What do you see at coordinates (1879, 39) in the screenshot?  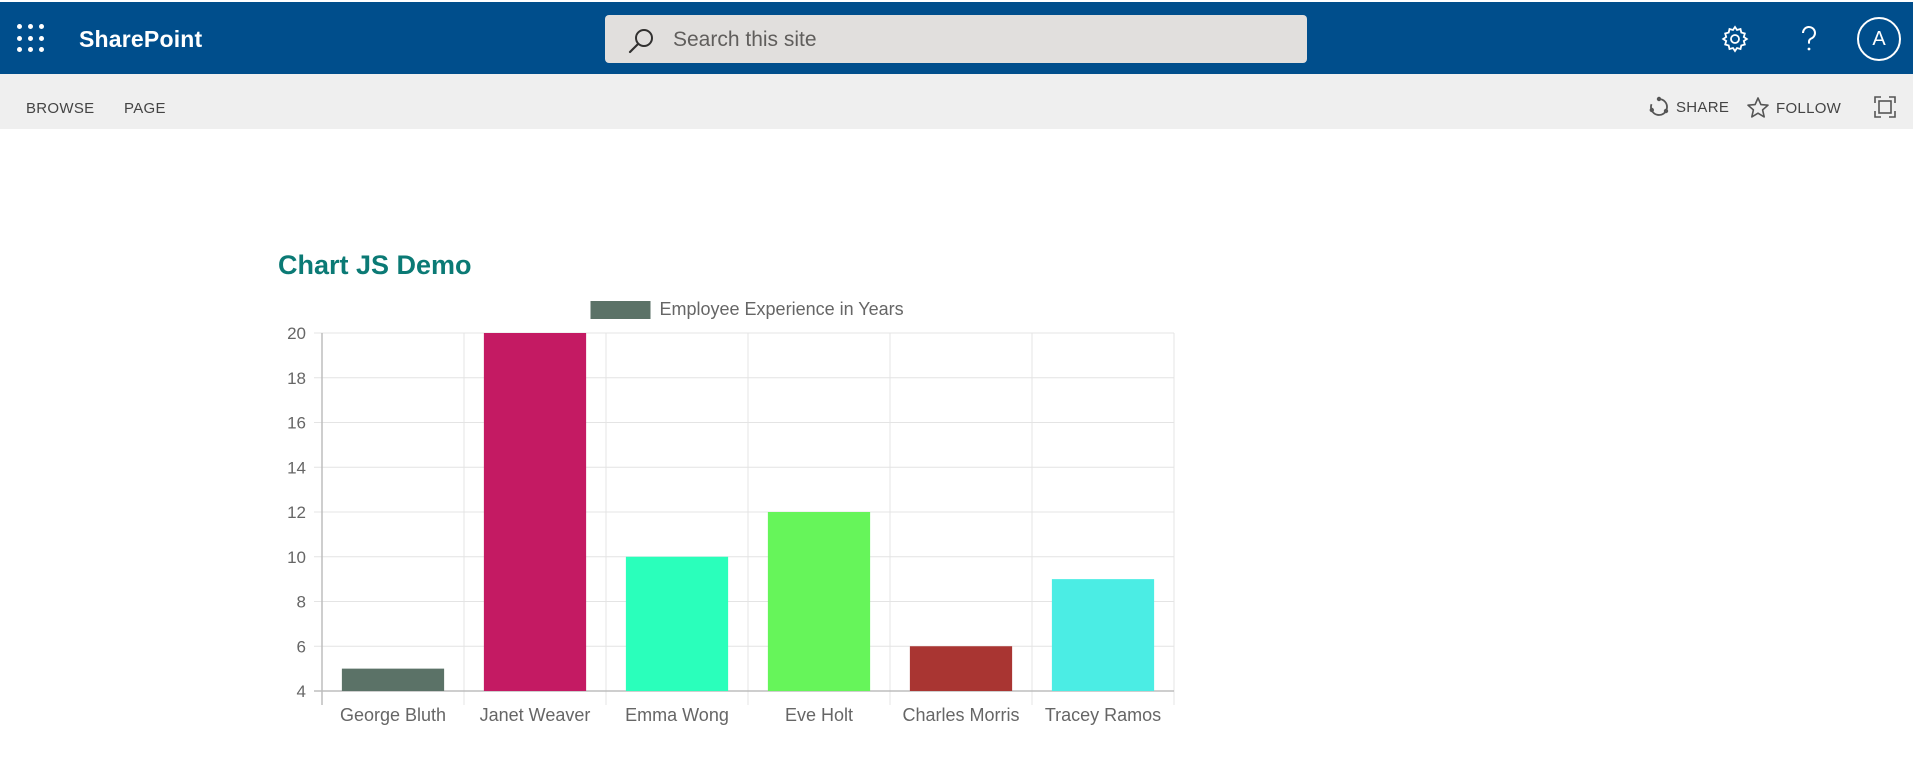 I see `avatar: A` at bounding box center [1879, 39].